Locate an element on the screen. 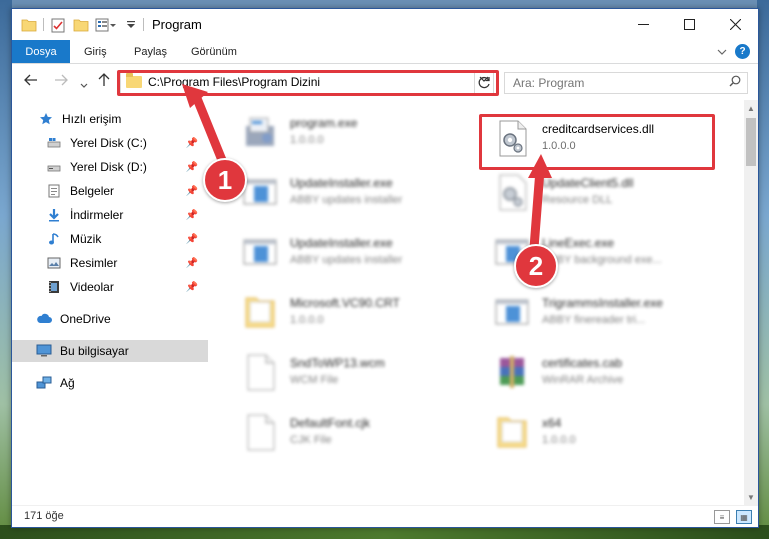 The width and height of the screenshot is (769, 539). sidebar-item-local-disk-d: Yerel Disk (D:) 📌 is located at coordinates (110, 167).